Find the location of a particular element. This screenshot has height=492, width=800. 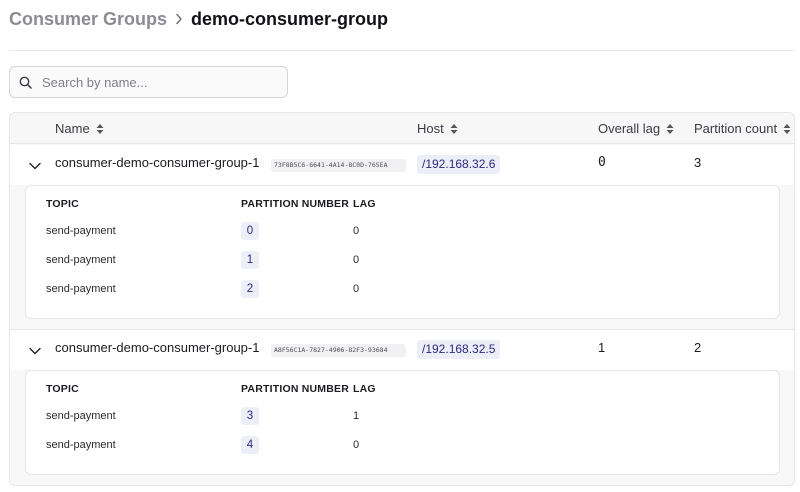

column-header-name: Name is located at coordinates (79, 128).